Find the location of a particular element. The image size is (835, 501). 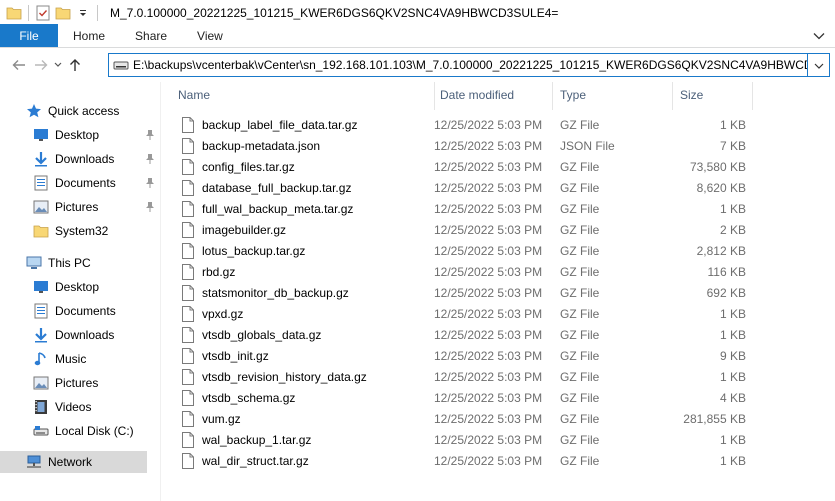

file-name: imagebuilder.gz is located at coordinates (244, 229).